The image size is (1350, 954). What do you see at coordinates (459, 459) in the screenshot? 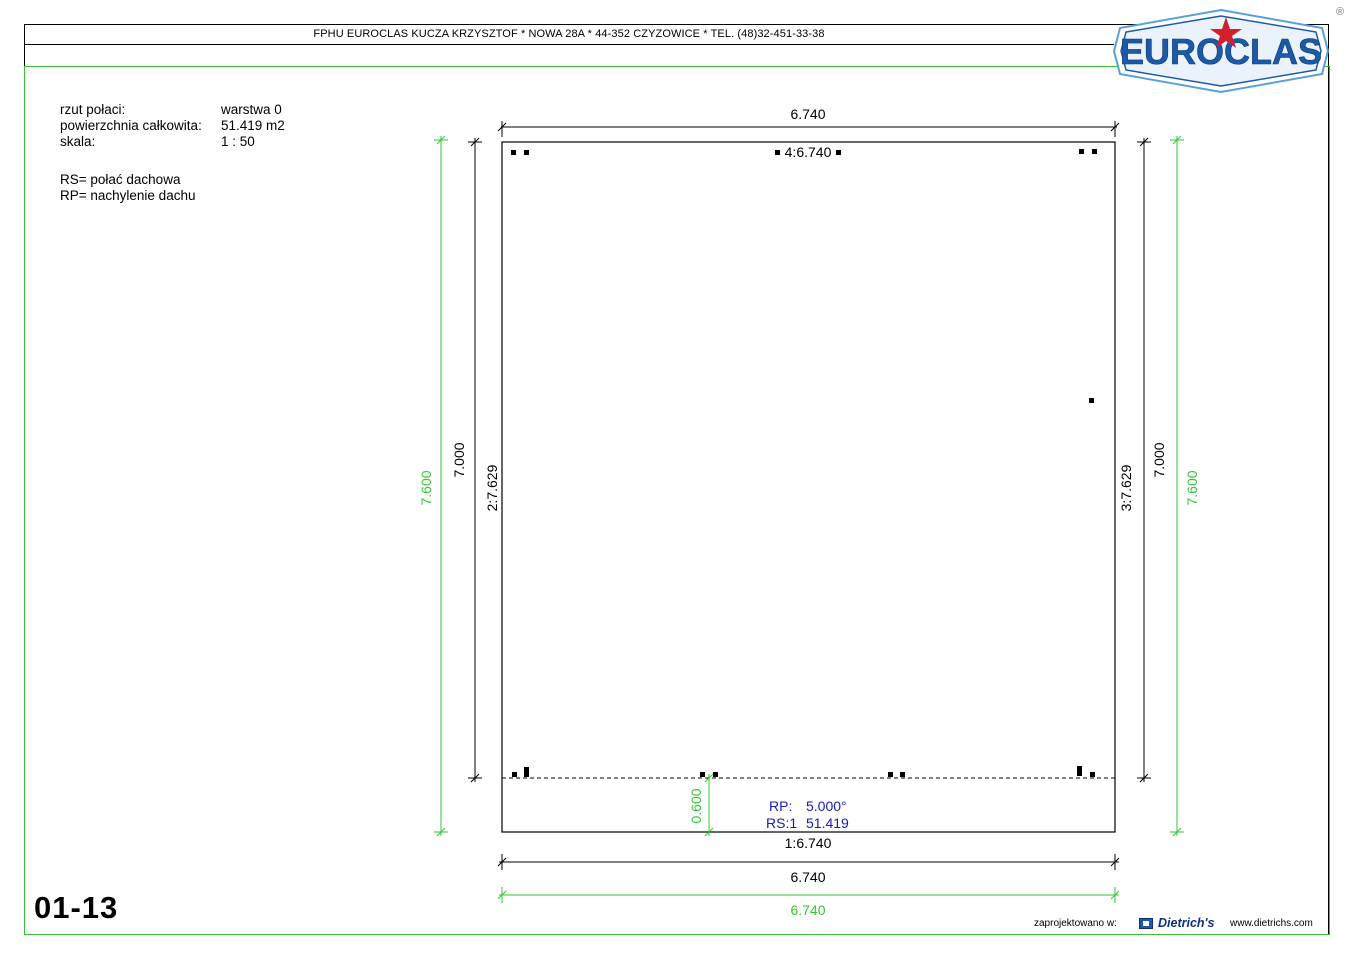
I see `dim-left-black-label: 7.000` at bounding box center [459, 459].